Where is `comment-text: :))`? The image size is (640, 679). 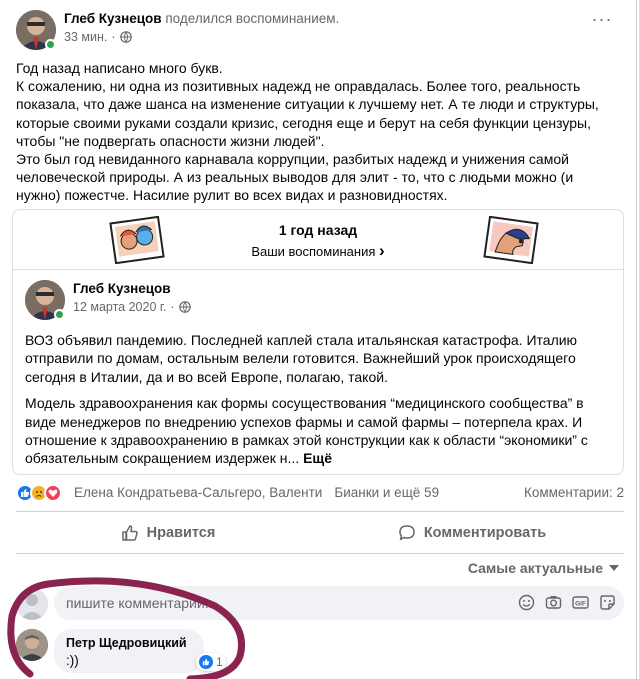
comment-text: :)) is located at coordinates (72, 660).